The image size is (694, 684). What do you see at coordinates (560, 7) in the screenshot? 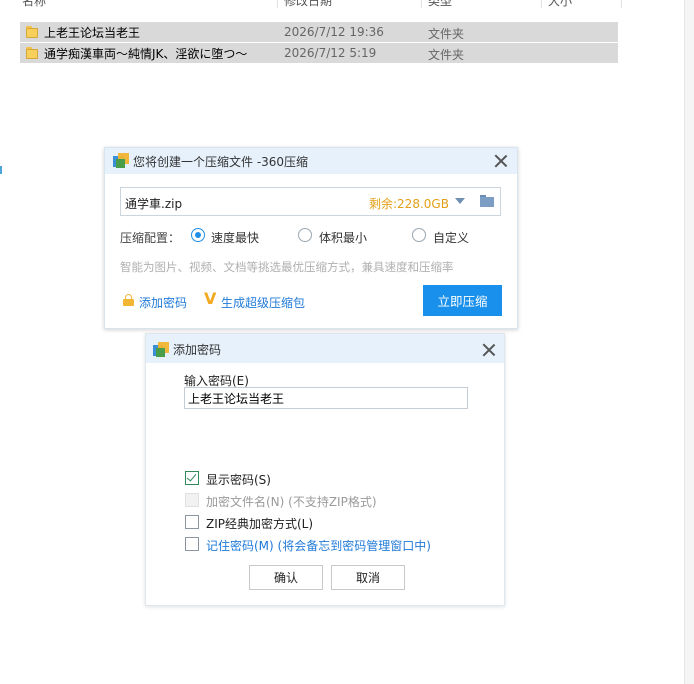
I see `column-size: 大小` at bounding box center [560, 7].